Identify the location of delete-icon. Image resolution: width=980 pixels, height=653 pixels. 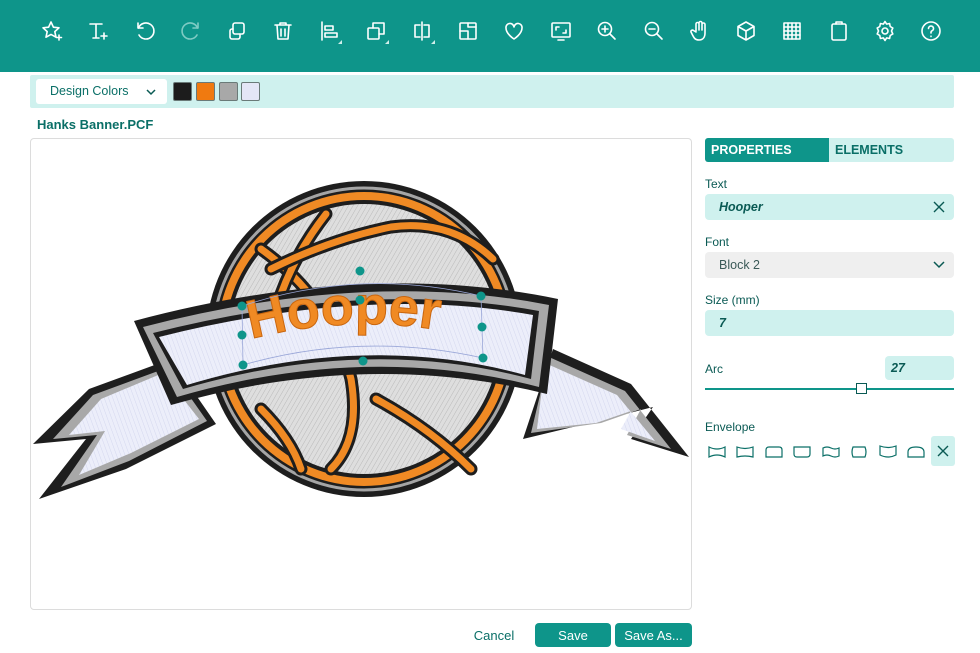
(283, 31).